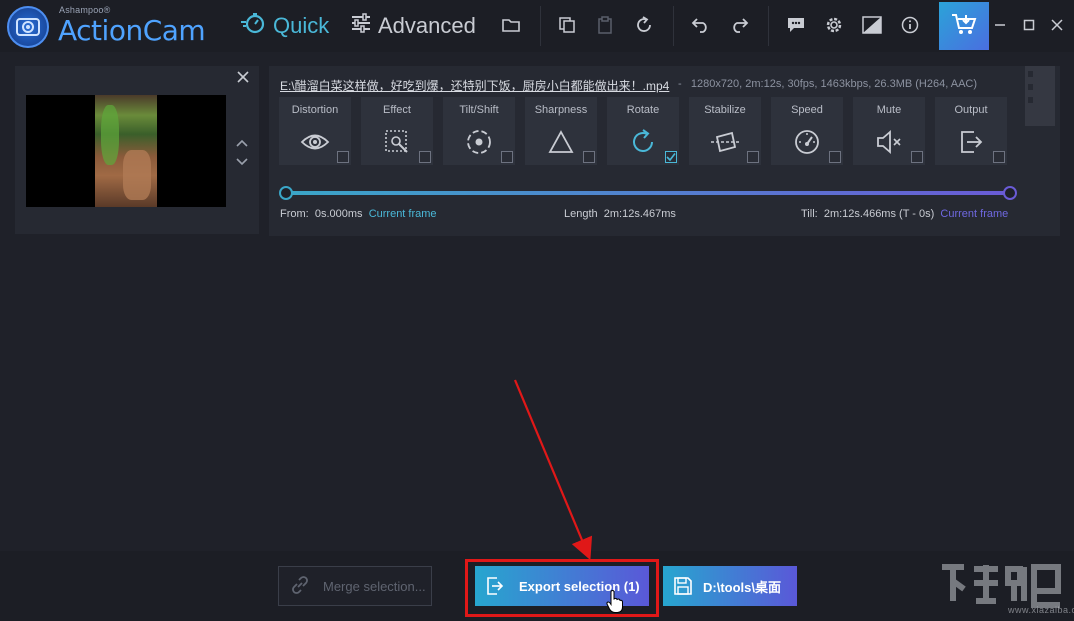 This screenshot has height=621, width=1074. What do you see at coordinates (614, 601) in the screenshot?
I see `hand-cursor-icon` at bounding box center [614, 601].